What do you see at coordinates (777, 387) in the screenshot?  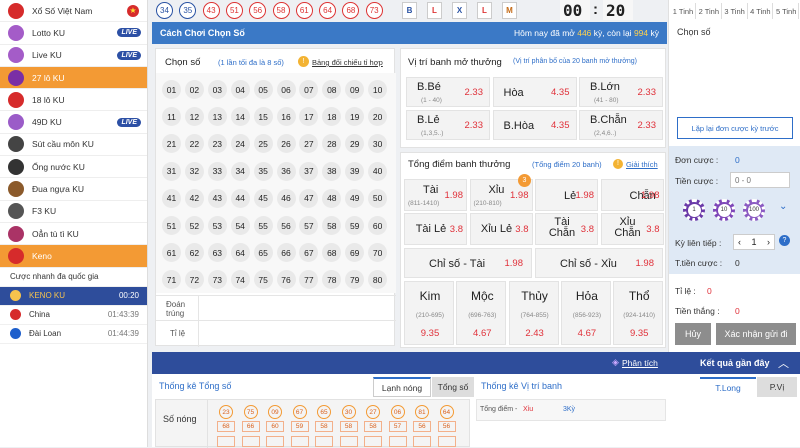 I see `tab-p-vi: P.Vị` at bounding box center [777, 387].